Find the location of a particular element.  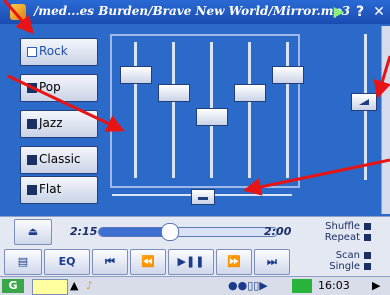

preset-flat: Flat is located at coordinates (59, 190).